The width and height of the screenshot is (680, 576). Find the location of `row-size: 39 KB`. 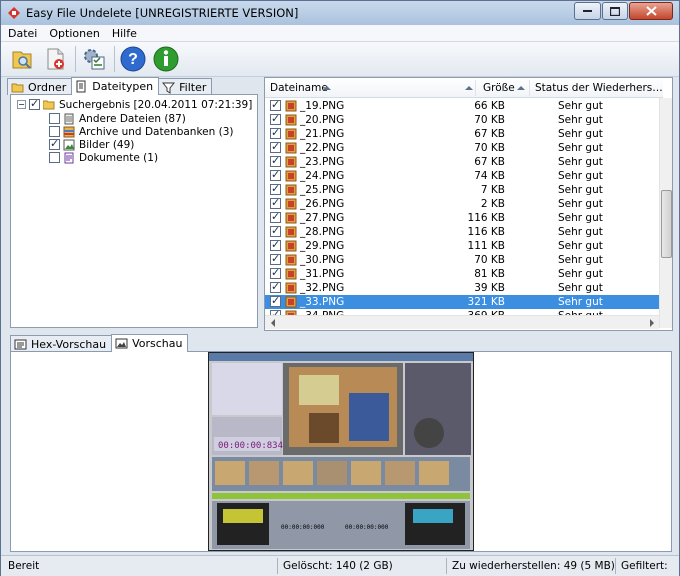

row-size: 39 KB is located at coordinates (489, 288).